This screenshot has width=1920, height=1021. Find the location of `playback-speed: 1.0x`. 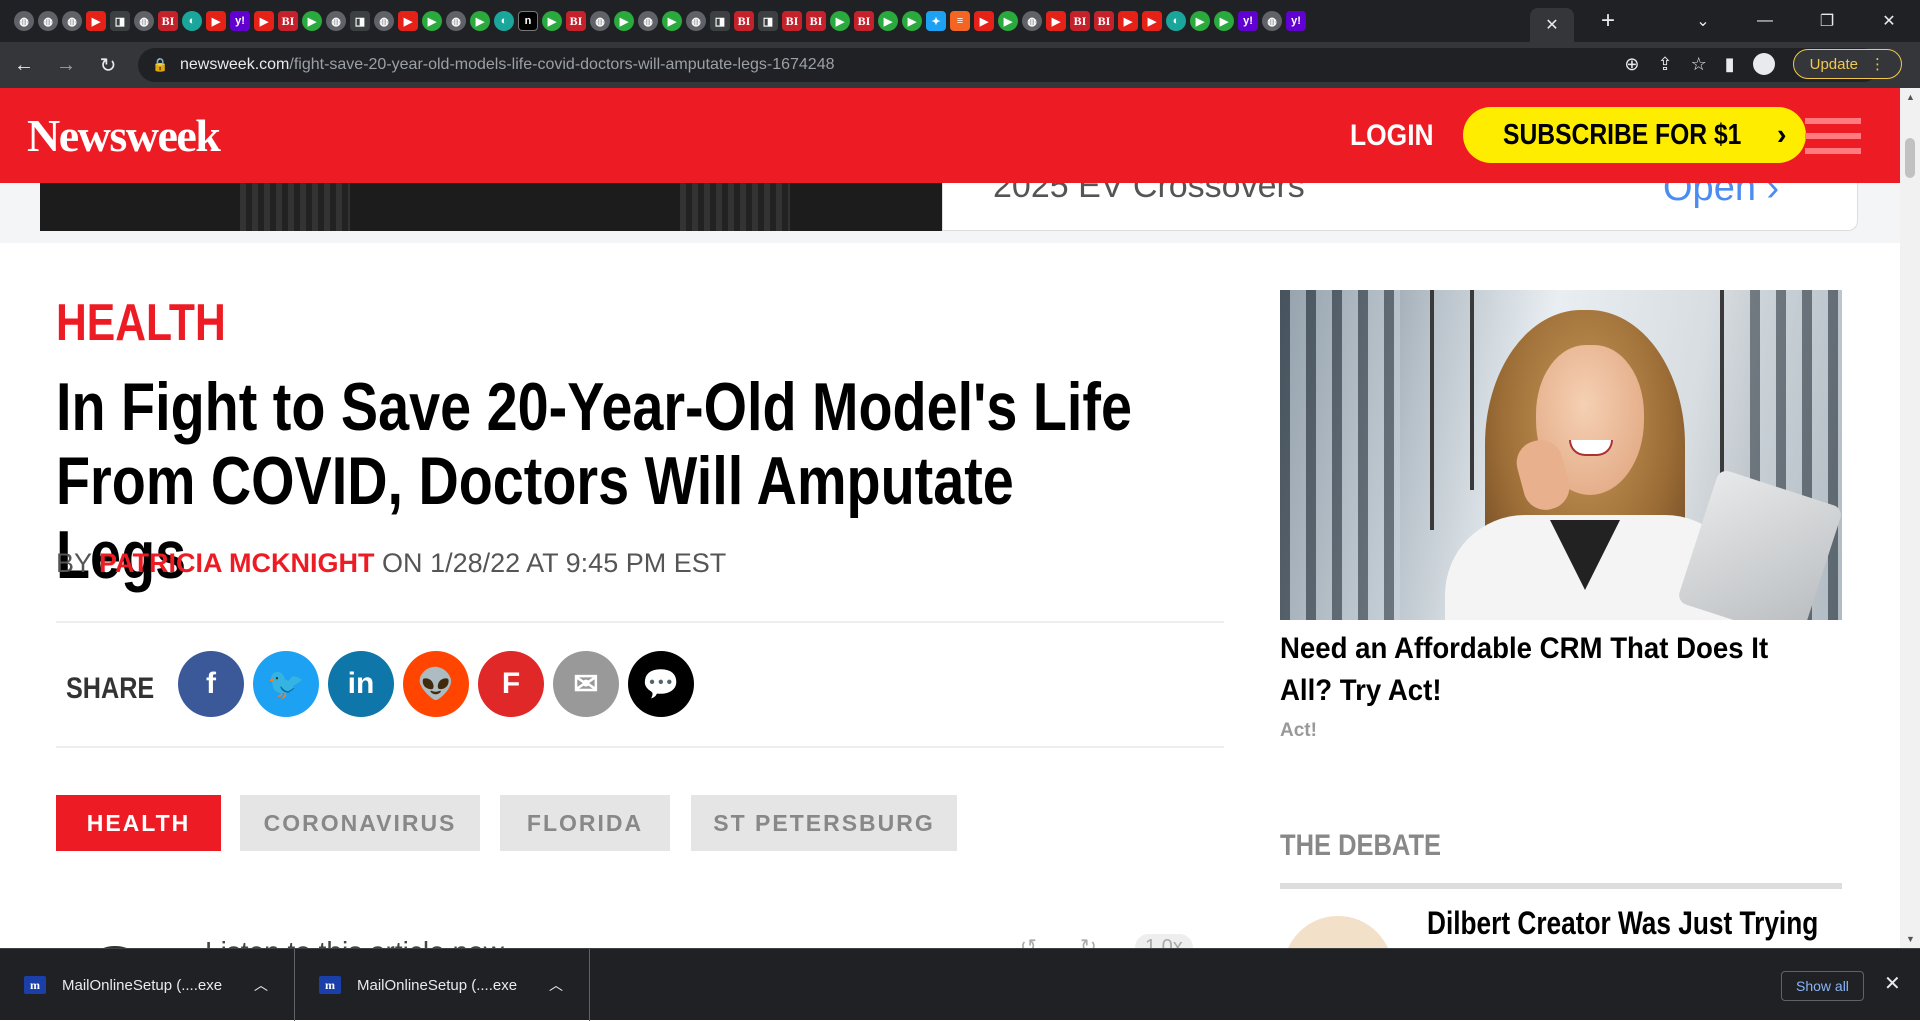

playback-speed: 1.0x is located at coordinates (1164, 941).